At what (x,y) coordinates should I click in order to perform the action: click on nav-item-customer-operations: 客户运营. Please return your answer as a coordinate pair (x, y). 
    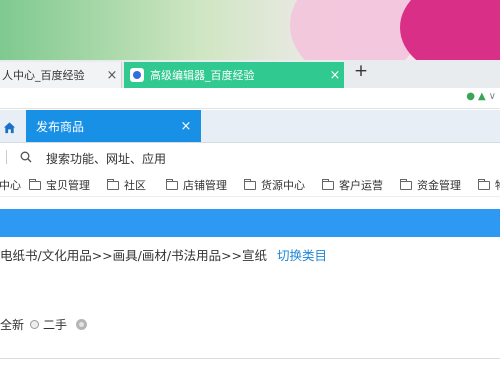
    Looking at the image, I should click on (352, 185).